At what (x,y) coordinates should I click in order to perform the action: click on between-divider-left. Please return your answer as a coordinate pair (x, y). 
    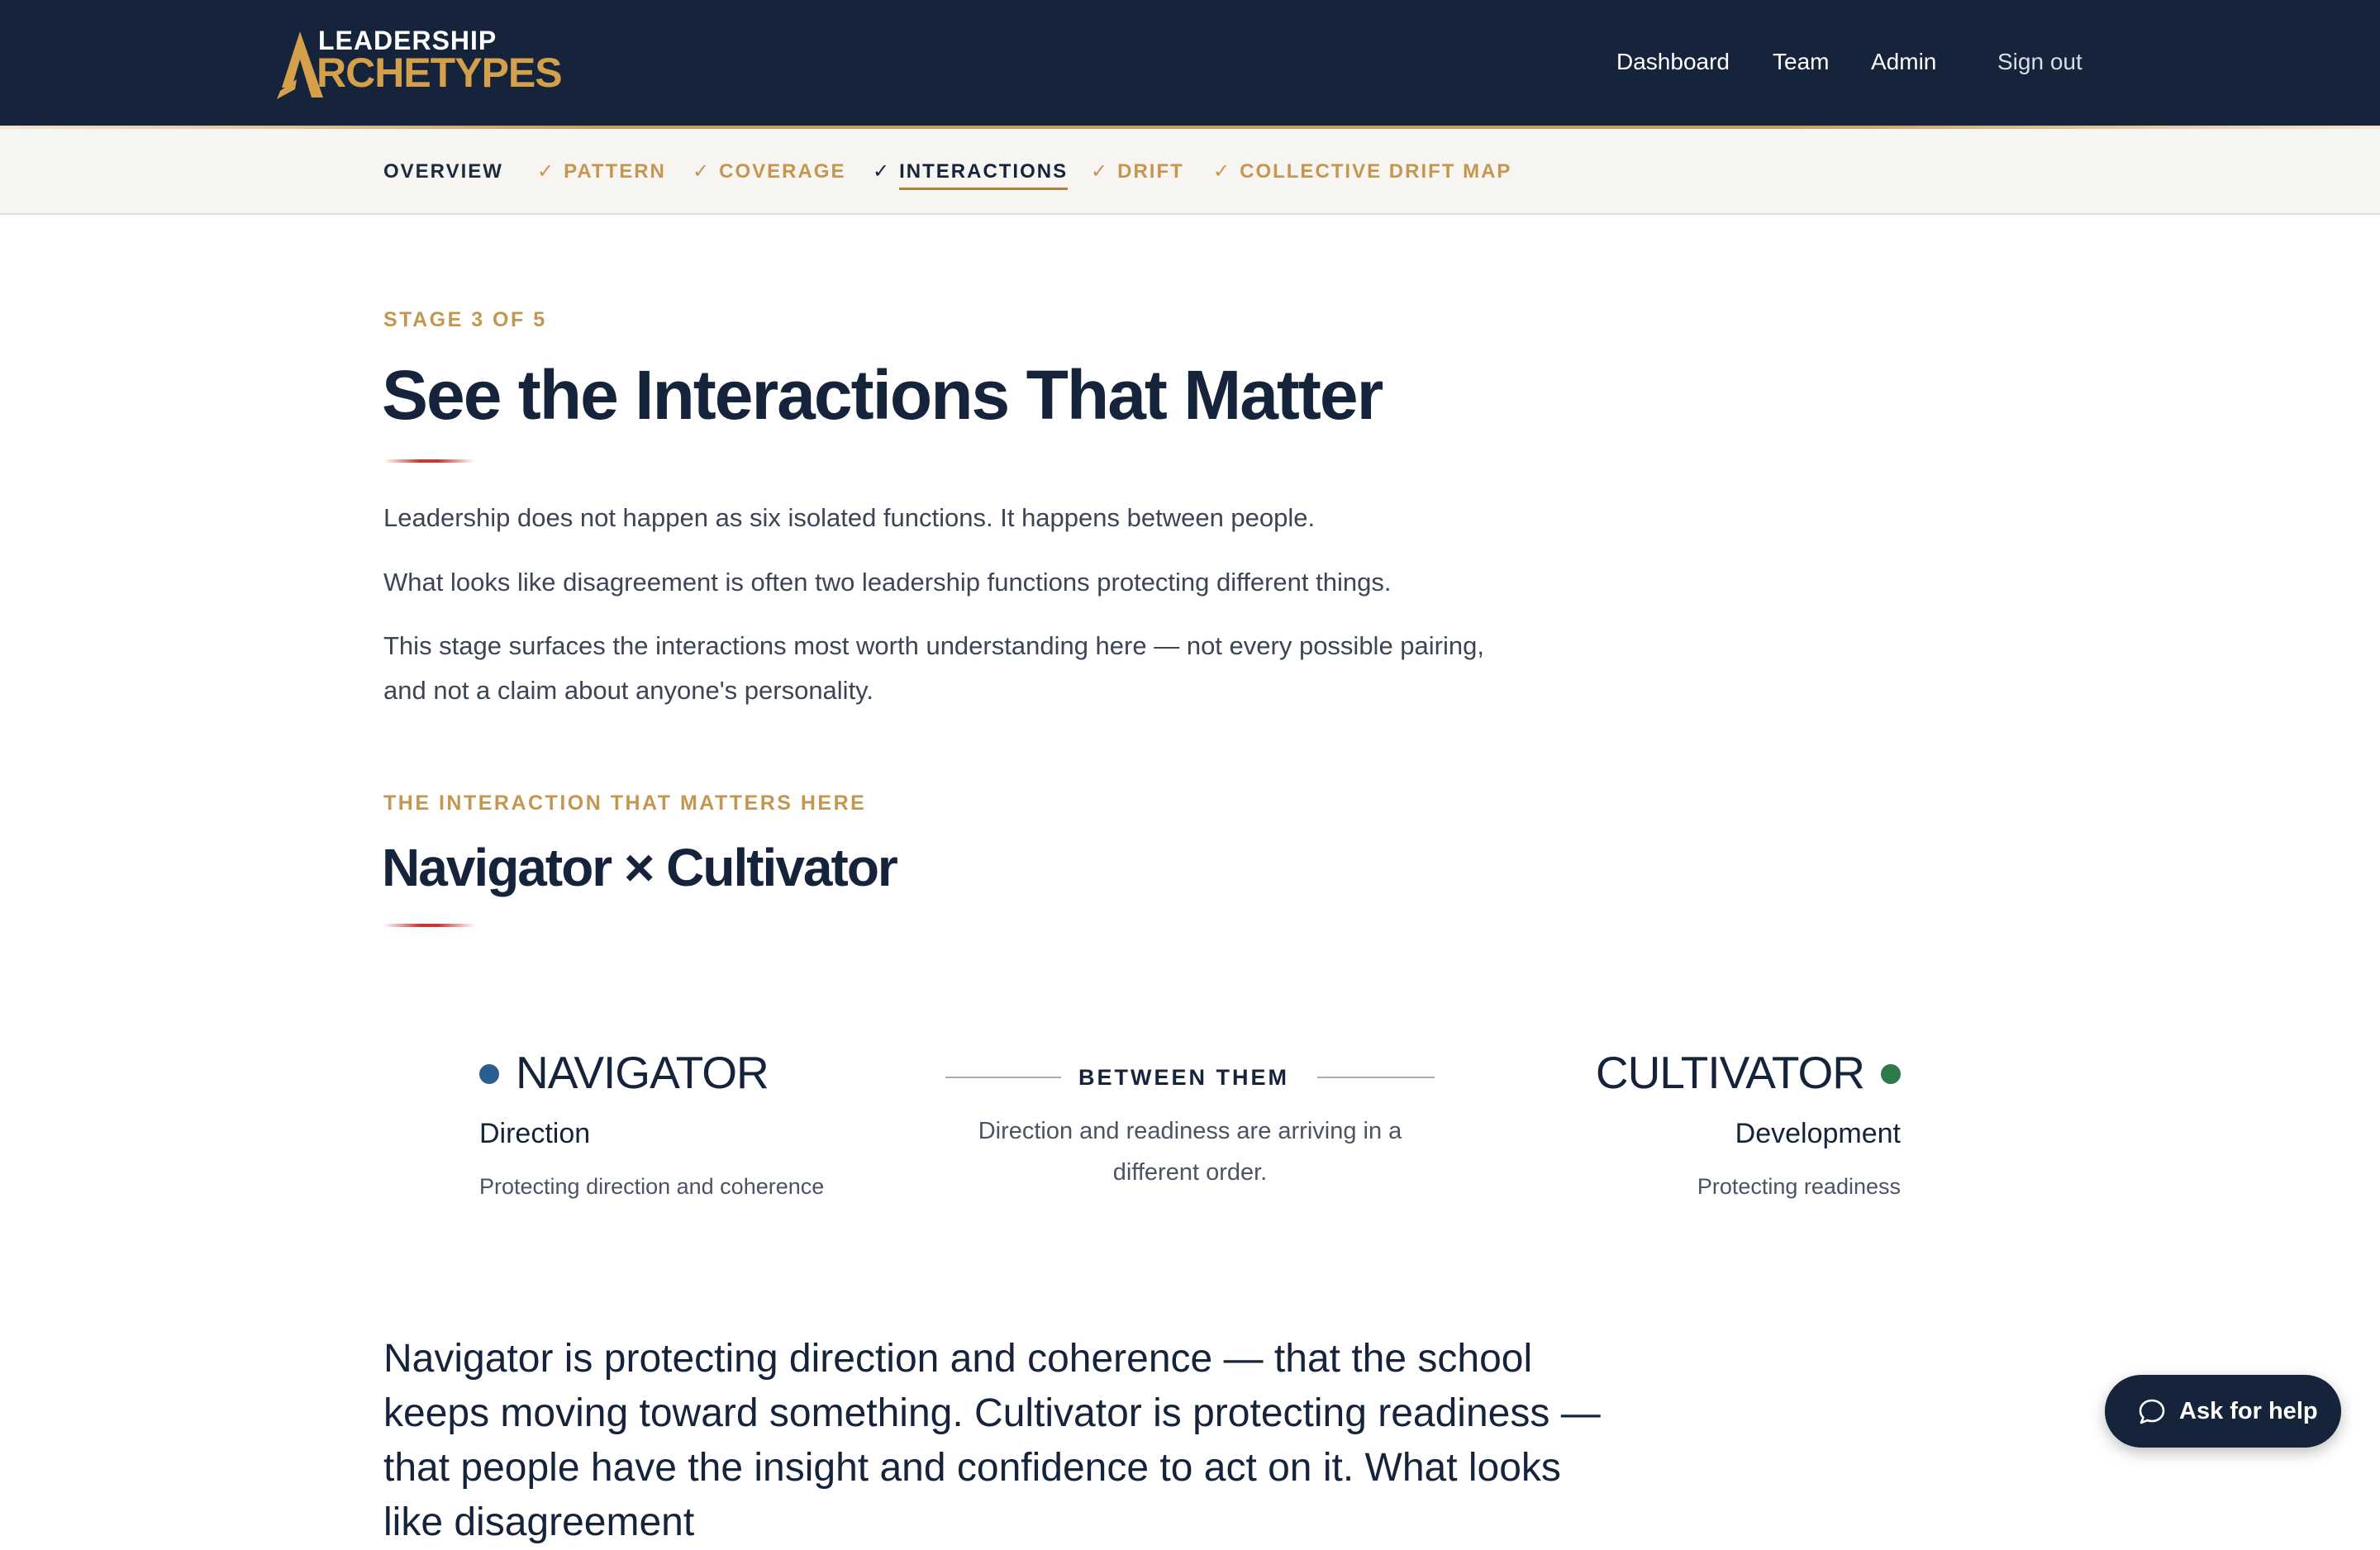
    Looking at the image, I should click on (1003, 1077).